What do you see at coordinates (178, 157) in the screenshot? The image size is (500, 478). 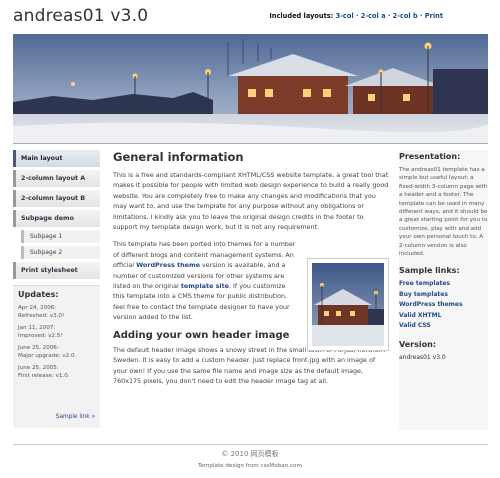 I see `page-title: General information` at bounding box center [178, 157].